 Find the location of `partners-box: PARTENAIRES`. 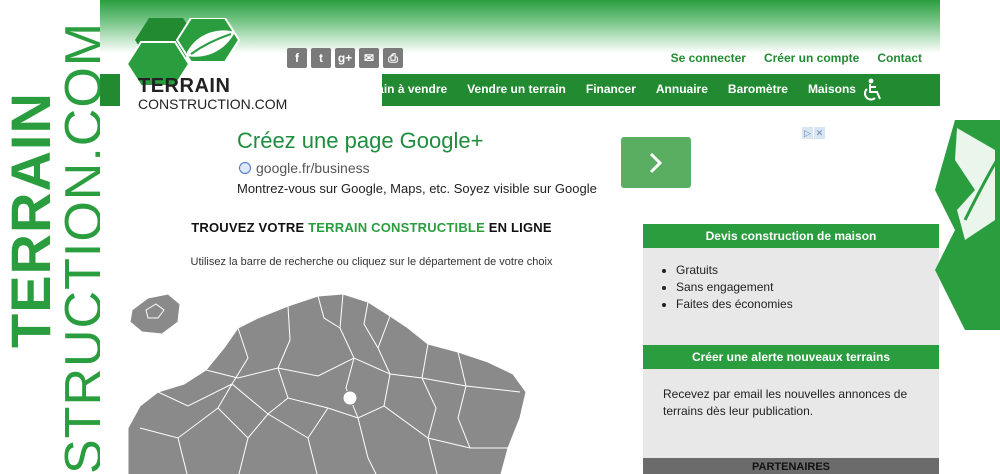

partners-box: PARTENAIRES is located at coordinates (791, 466).